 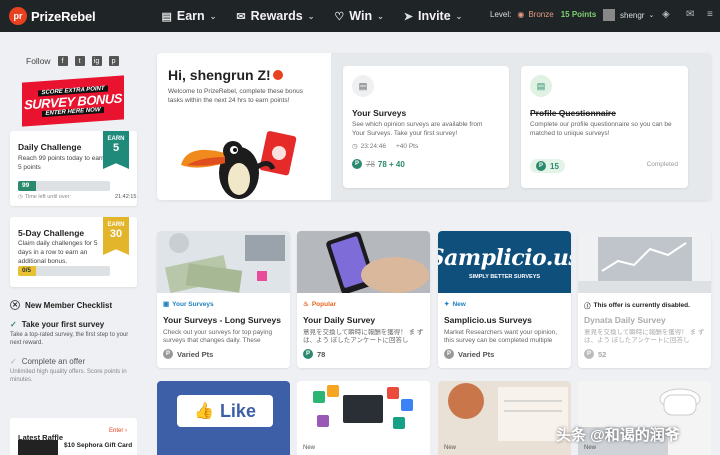 What do you see at coordinates (222, 320) in the screenshot?
I see `offer-title: Your Surveys - Long Surveys` at bounding box center [222, 320].